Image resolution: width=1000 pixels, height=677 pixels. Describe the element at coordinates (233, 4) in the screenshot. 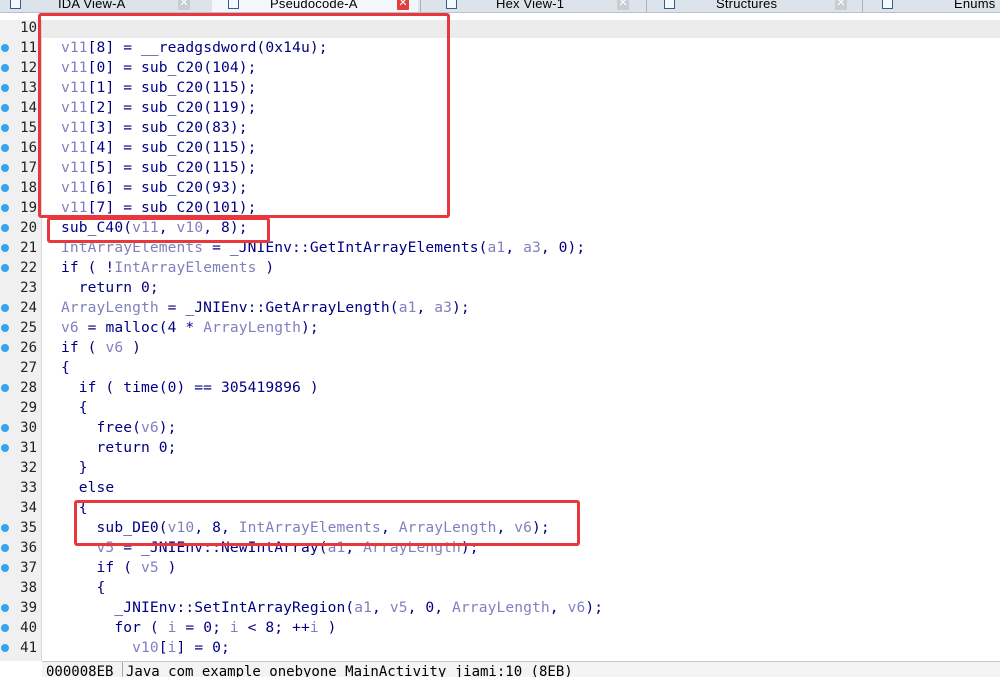

I see `pseudocode-icon` at that location.